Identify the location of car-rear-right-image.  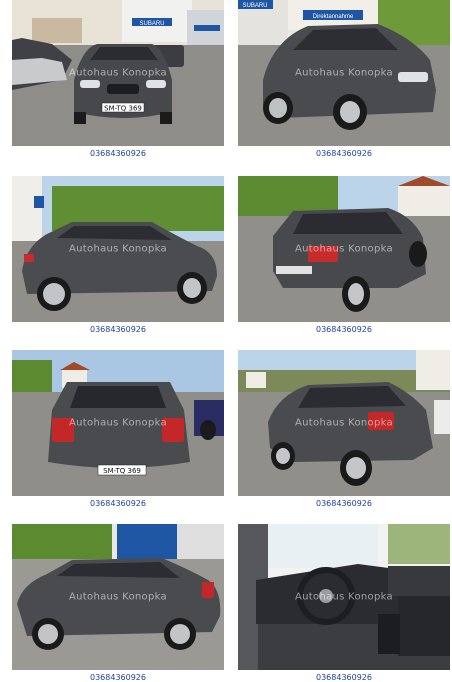
(344, 423).